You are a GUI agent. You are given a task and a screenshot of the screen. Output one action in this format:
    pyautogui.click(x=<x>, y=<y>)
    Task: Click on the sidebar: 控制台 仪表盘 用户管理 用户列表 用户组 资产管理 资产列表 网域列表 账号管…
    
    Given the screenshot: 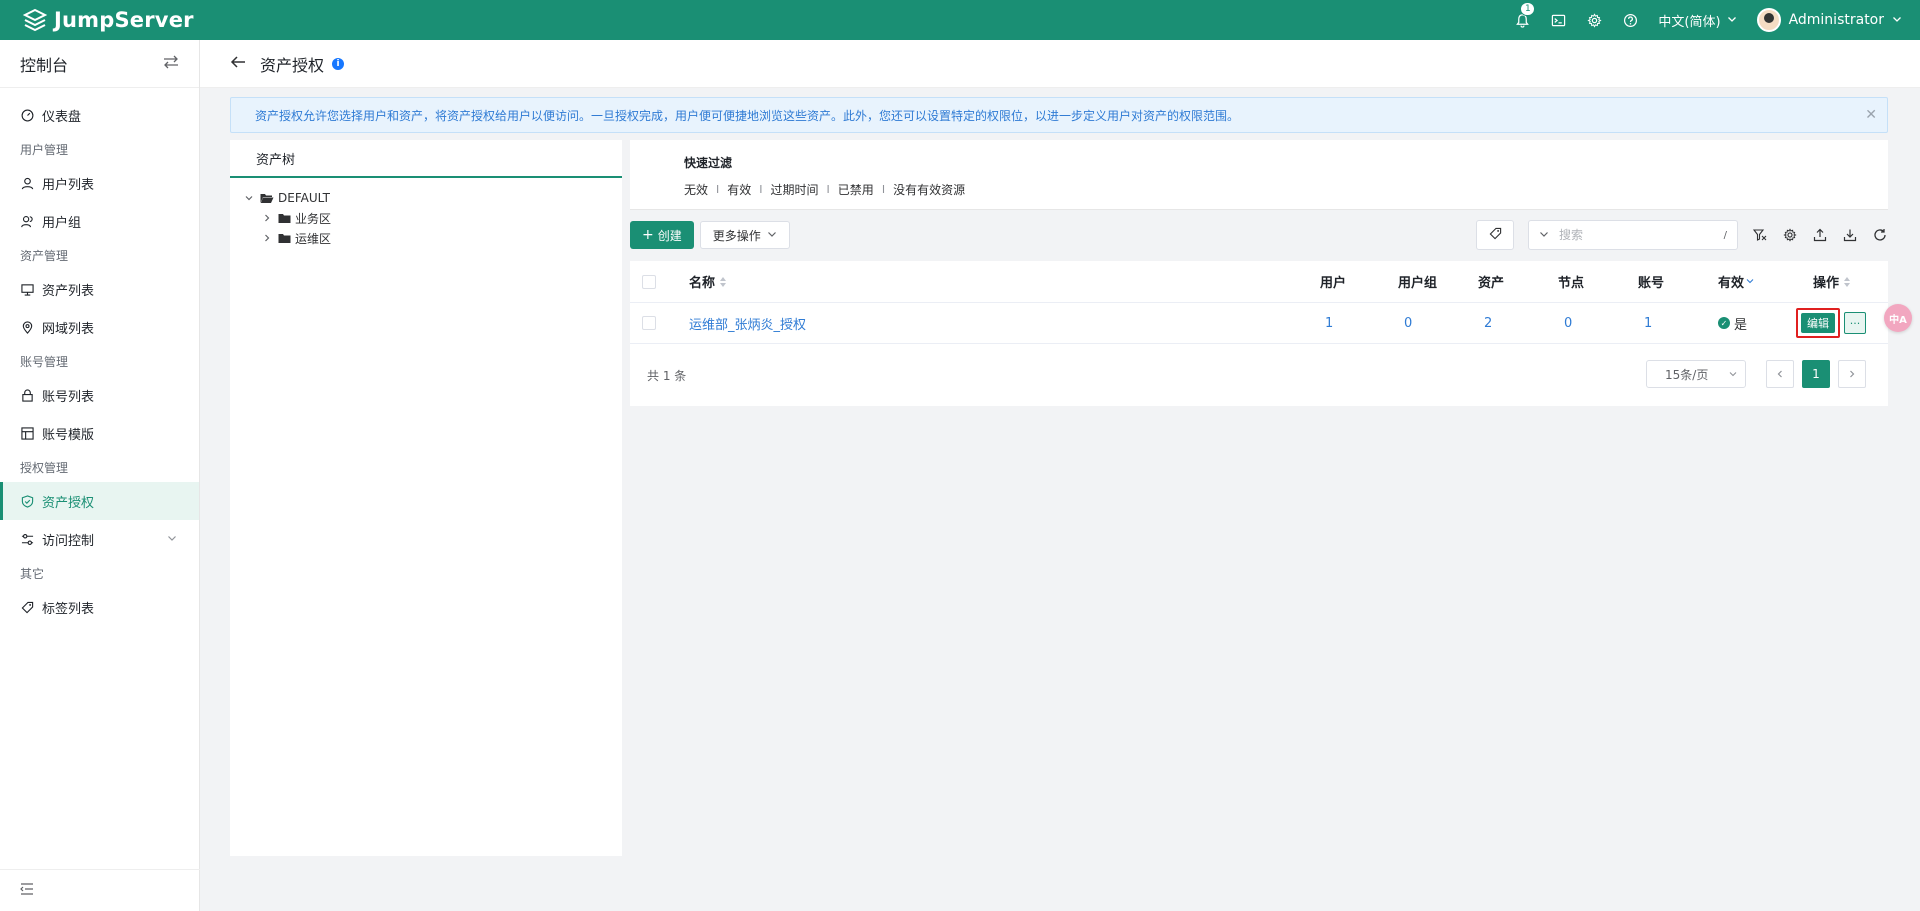 What is the action you would take?
    pyautogui.click(x=100, y=475)
    